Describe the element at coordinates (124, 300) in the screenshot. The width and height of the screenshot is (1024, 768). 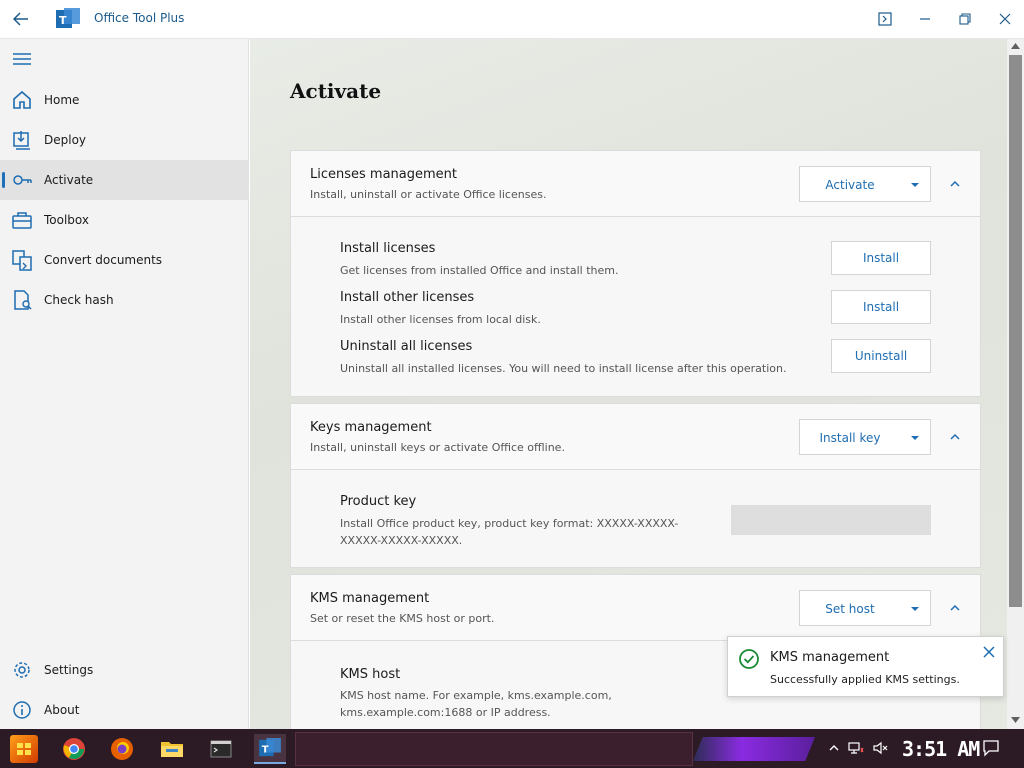
I see `sidebar-item-check-hash: Check hash` at that location.